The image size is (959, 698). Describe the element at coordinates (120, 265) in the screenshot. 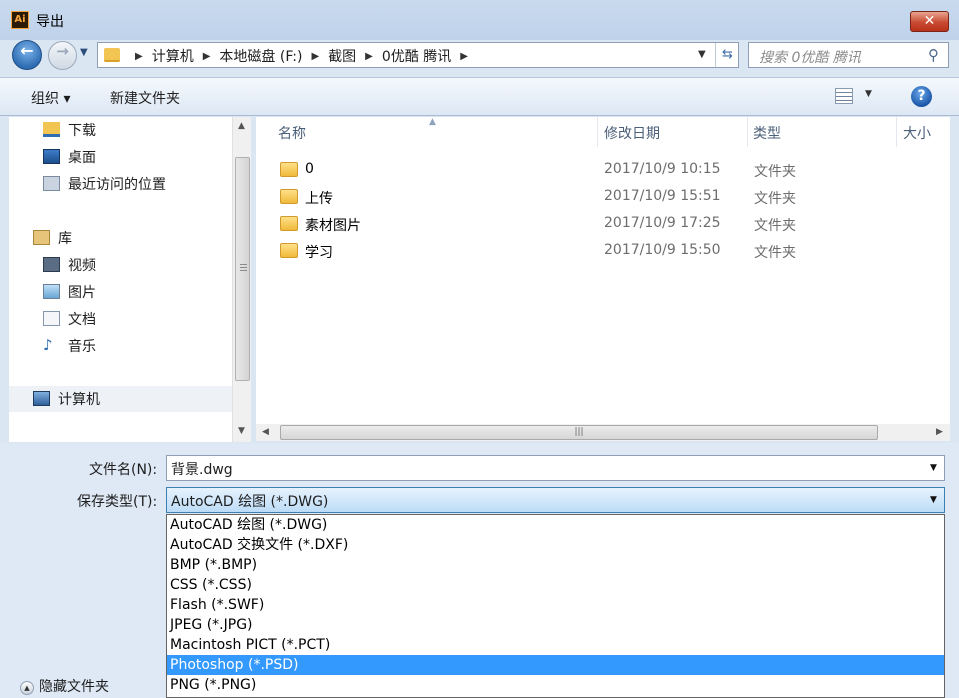

I see `nav-item-videos: 视频` at that location.